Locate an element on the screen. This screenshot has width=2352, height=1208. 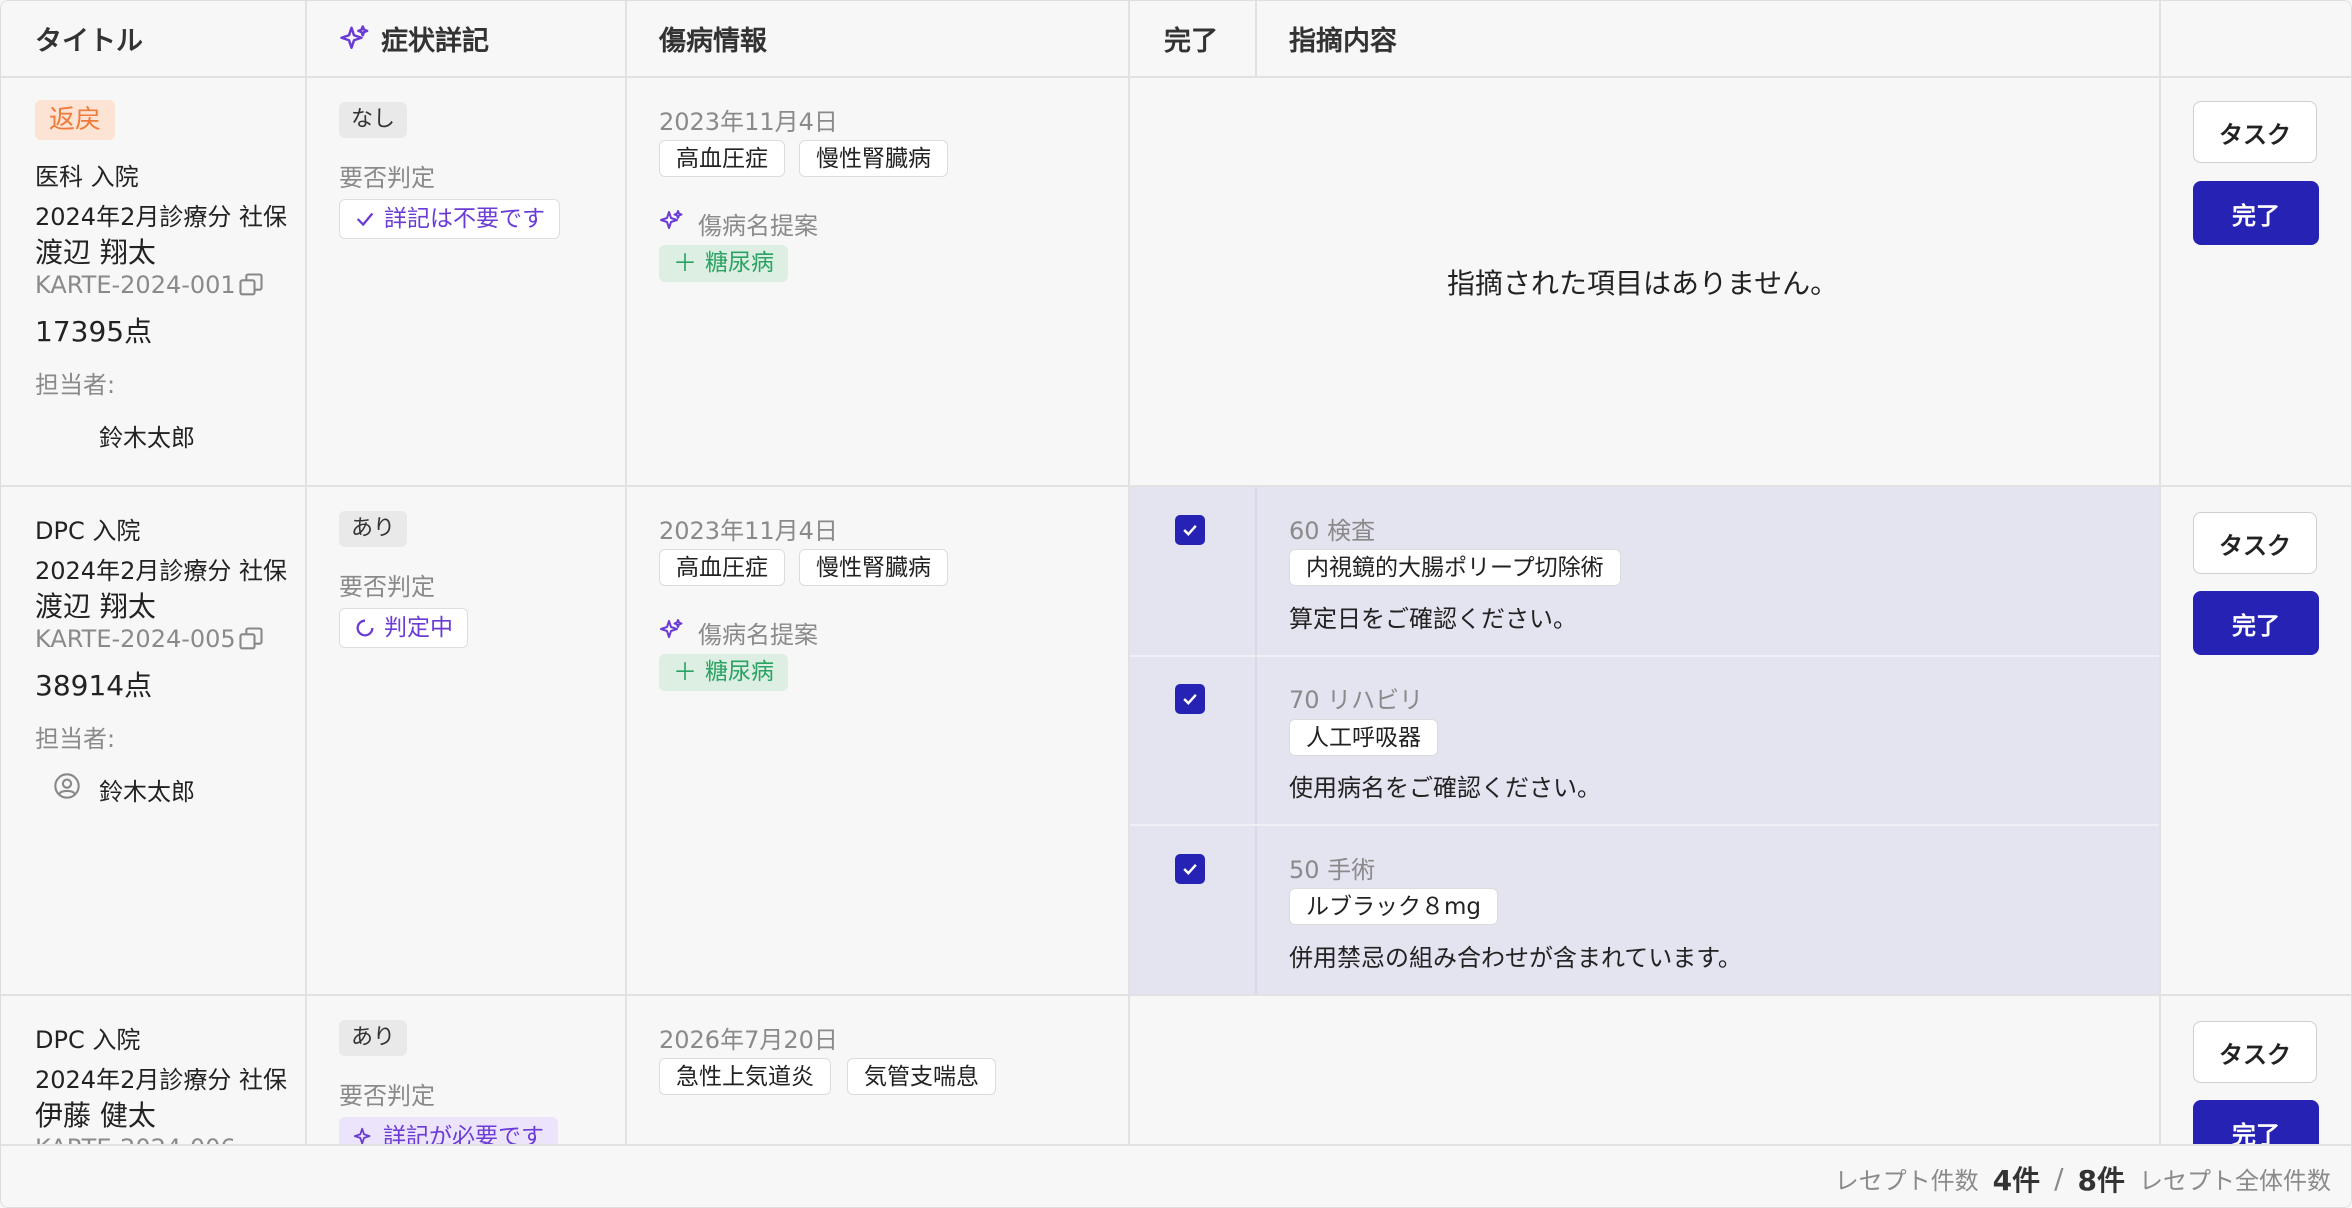
disease-tag: 気管支喘息 is located at coordinates (921, 1076).